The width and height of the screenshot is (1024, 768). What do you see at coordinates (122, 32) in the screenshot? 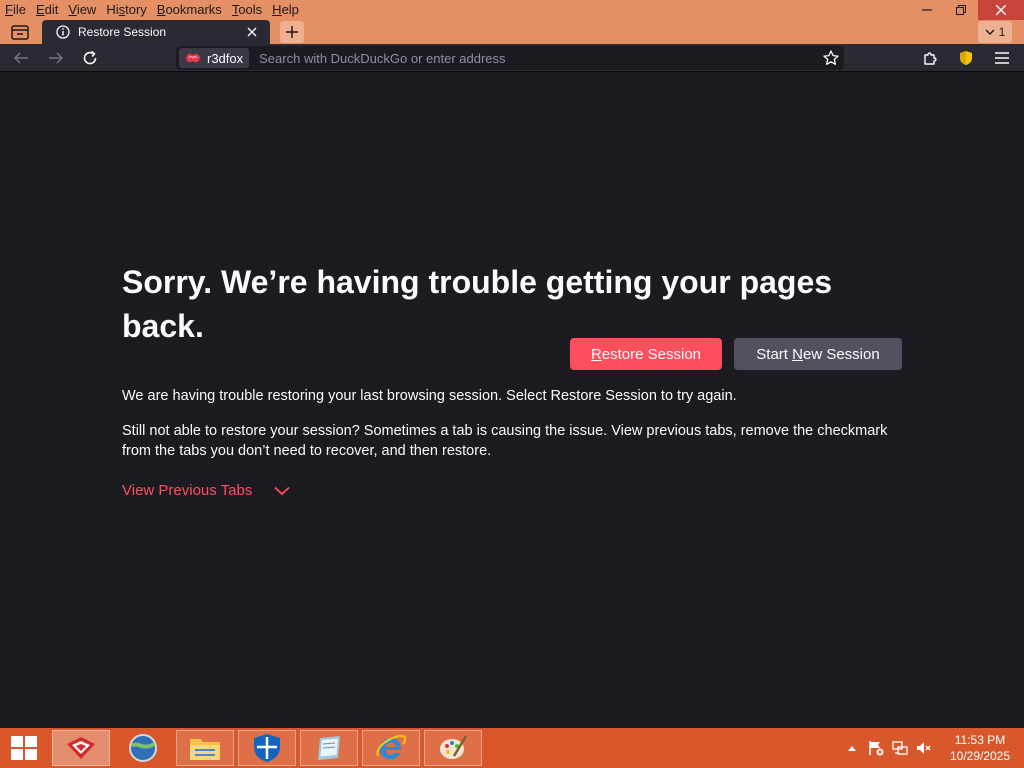
I see `tab-title: Restore Session` at bounding box center [122, 32].